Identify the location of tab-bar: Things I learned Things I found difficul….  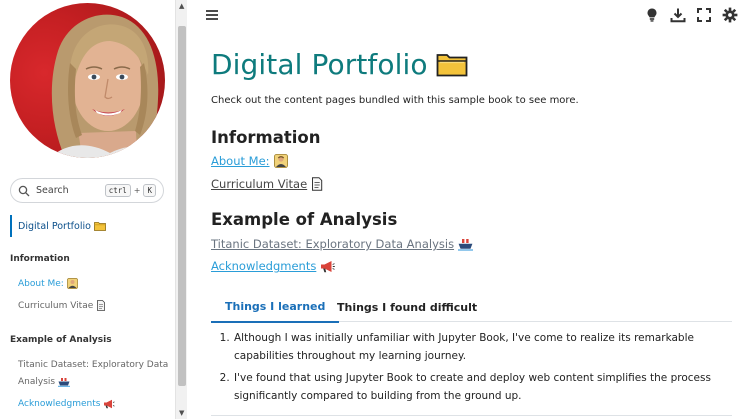
(471, 307).